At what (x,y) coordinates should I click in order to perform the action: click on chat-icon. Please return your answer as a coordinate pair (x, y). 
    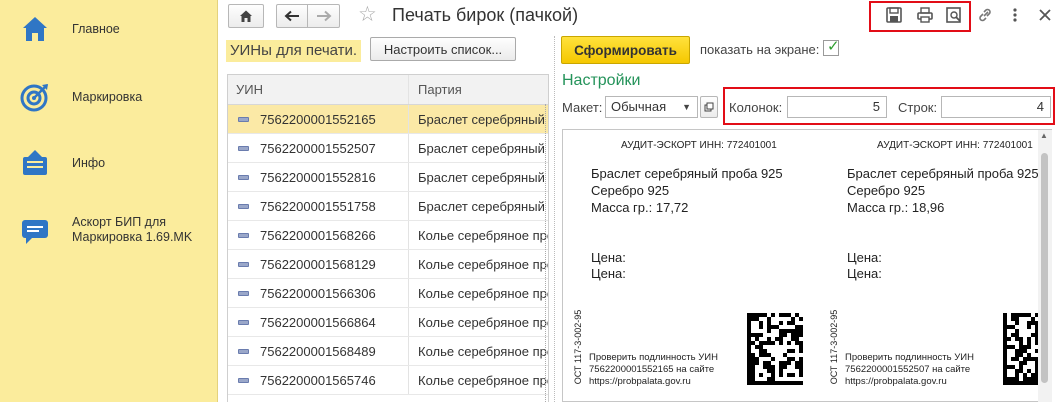
    Looking at the image, I should click on (35, 232).